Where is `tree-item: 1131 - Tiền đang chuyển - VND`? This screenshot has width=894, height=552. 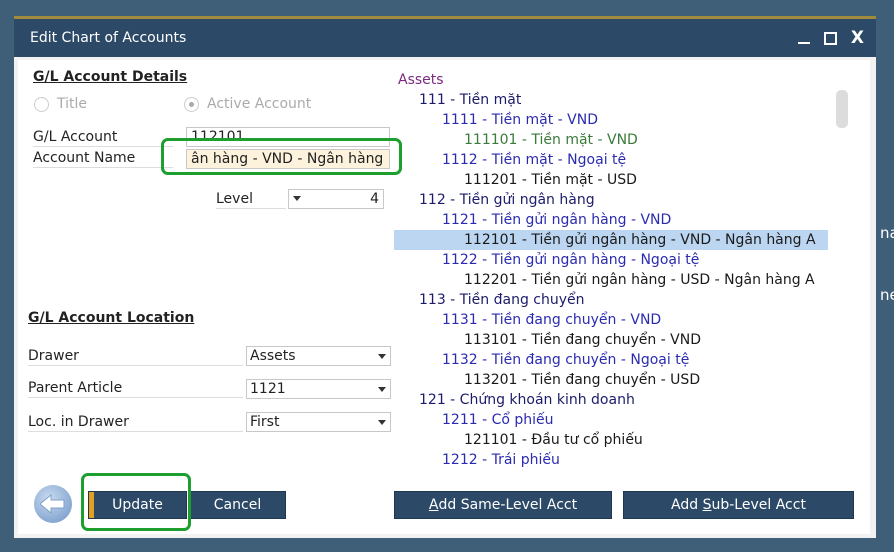 tree-item: 1131 - Tiền đang chuyển - VND is located at coordinates (618, 320).